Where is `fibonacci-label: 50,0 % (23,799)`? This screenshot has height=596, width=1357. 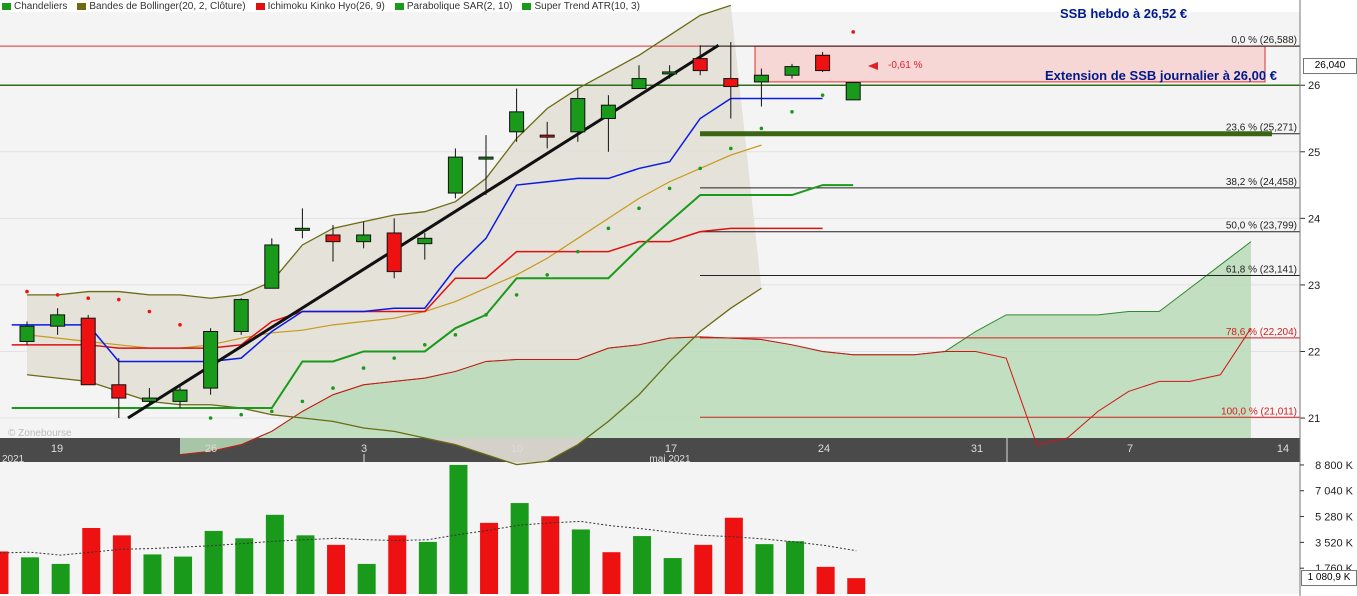 fibonacci-label: 50,0 % (23,799) is located at coordinates (1261, 226).